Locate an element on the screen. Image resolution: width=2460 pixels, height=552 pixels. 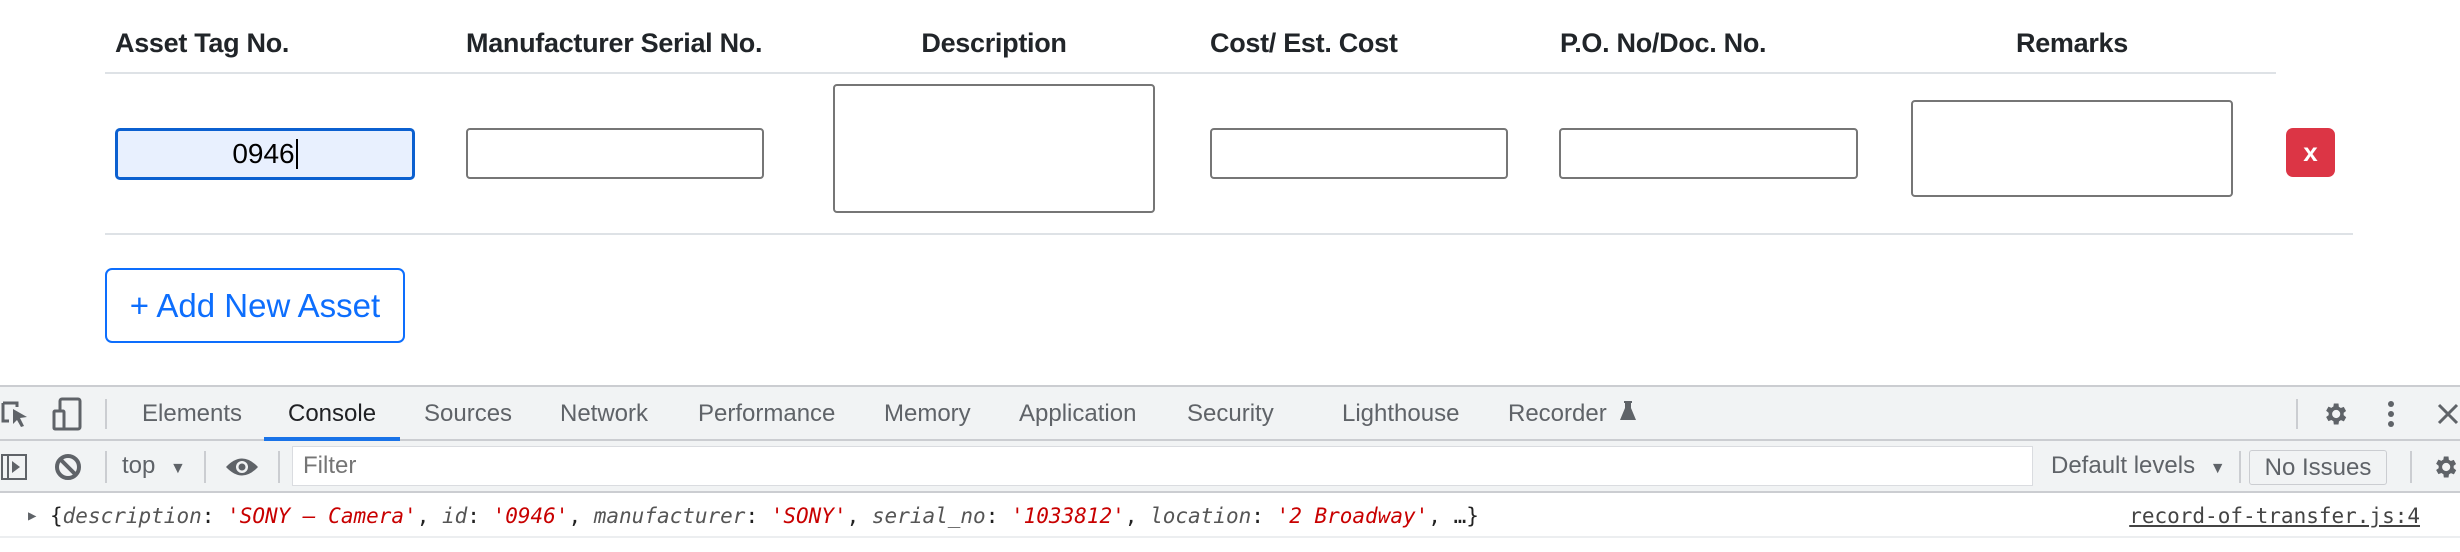
tab-application: Application is located at coordinates (1077, 413).